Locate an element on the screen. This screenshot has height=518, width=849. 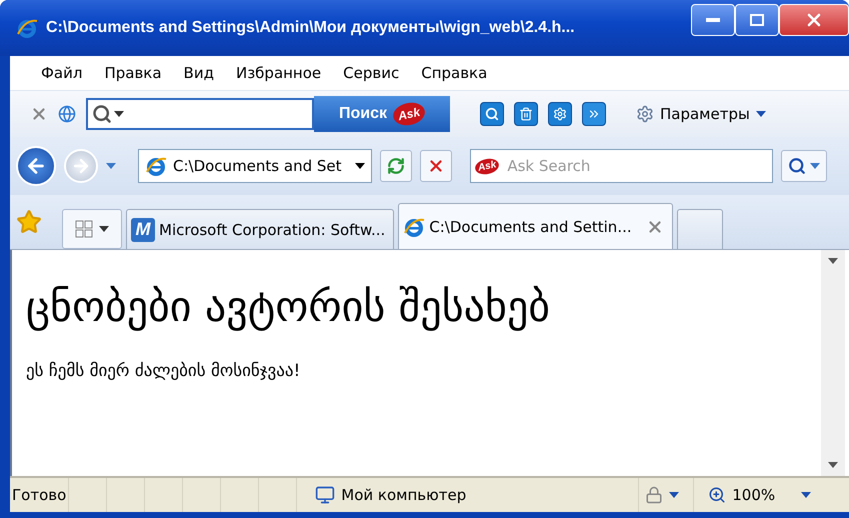
search-box: Ask Ask Search is located at coordinates (621, 166).